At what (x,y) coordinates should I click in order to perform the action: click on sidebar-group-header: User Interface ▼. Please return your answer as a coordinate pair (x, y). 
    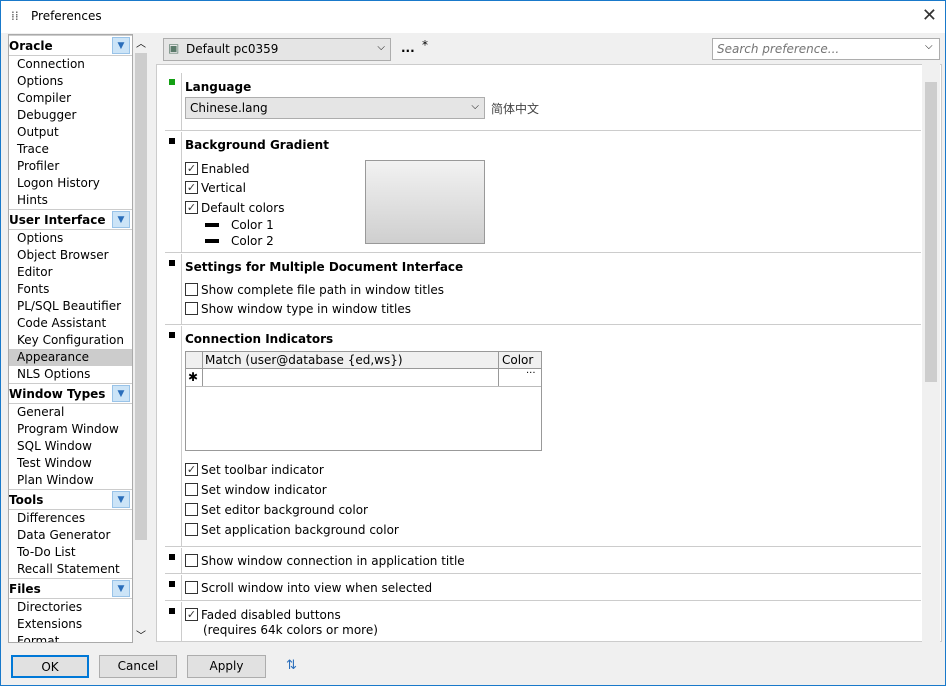
    Looking at the image, I should click on (70, 219).